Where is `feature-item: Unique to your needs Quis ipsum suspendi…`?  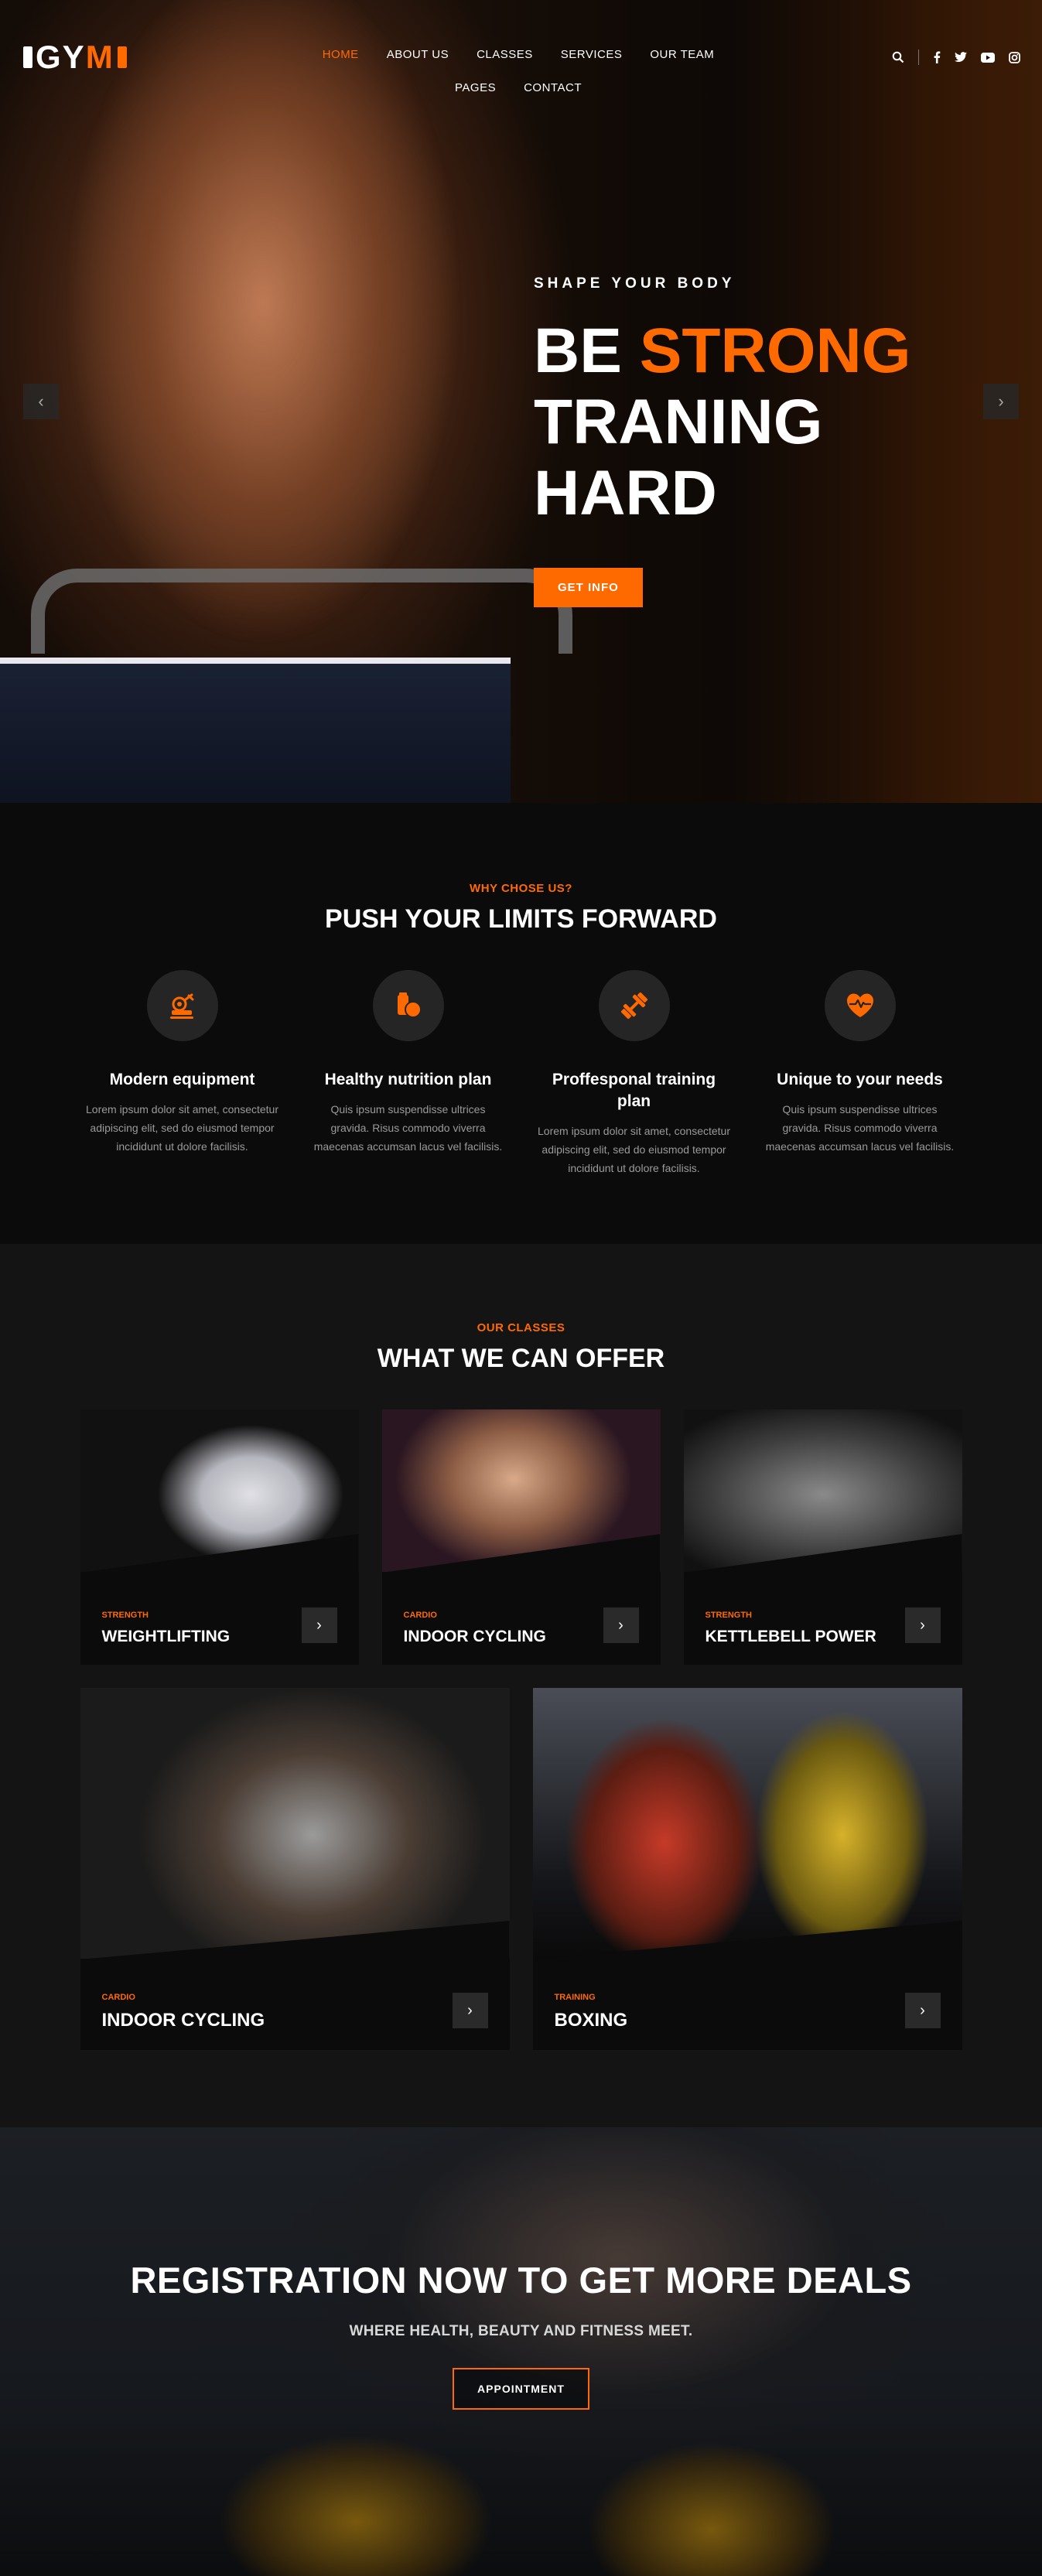
feature-item: Unique to your needs Quis ipsum suspendi… is located at coordinates (860, 1073).